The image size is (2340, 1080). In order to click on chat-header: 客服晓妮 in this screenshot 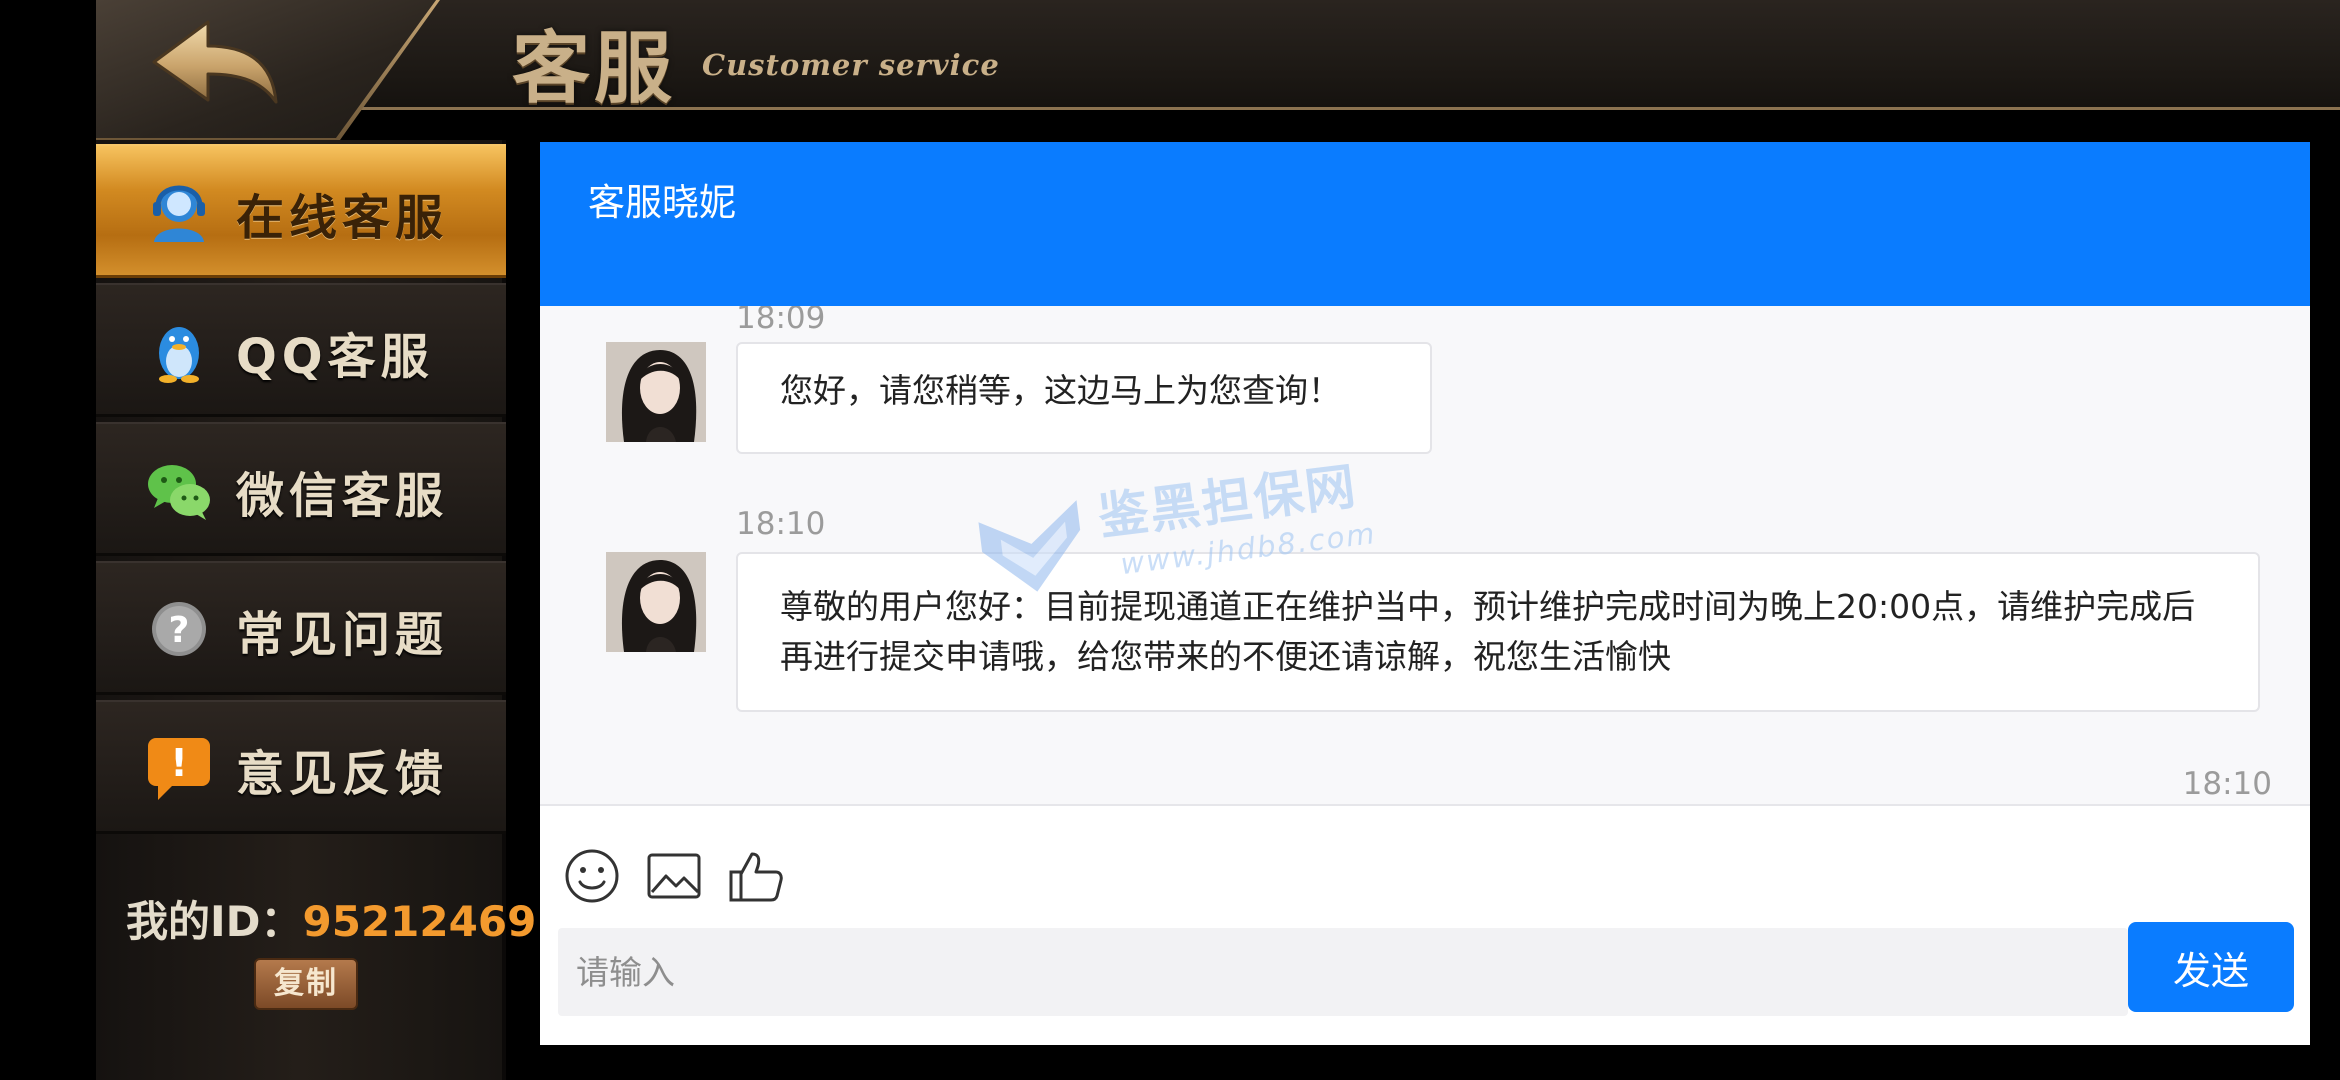, I will do `click(1425, 224)`.